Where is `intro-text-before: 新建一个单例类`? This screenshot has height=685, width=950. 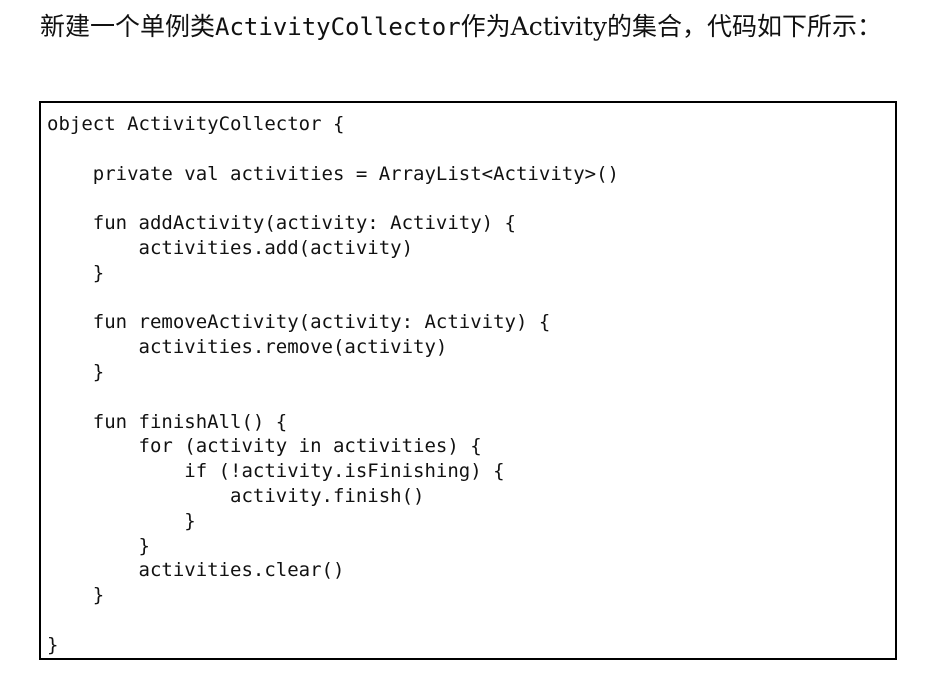 intro-text-before: 新建一个单例类 is located at coordinates (128, 26).